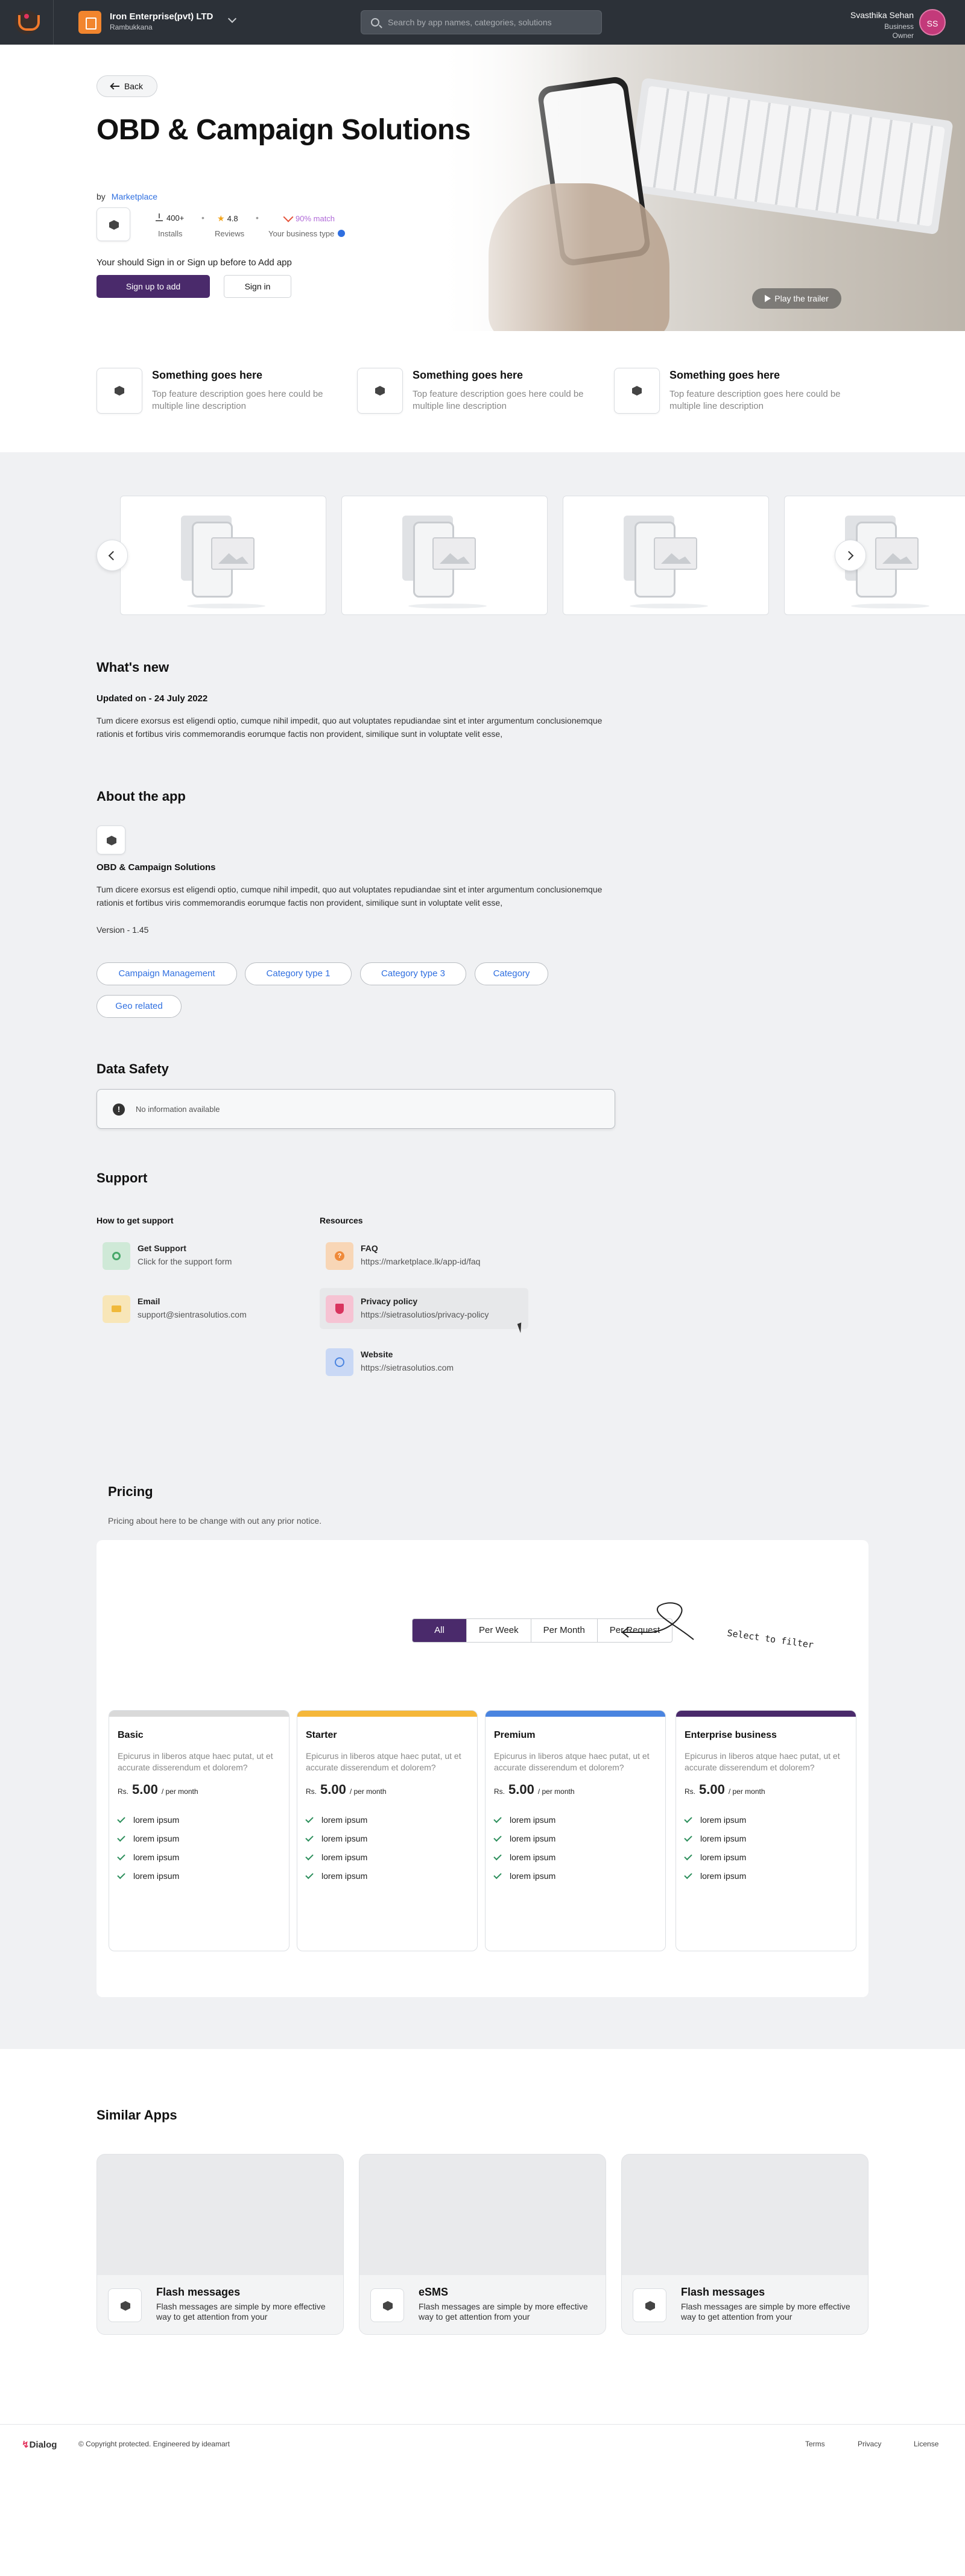 This screenshot has height=2576, width=965. I want to click on footer-link-terms: Terms, so click(815, 2444).